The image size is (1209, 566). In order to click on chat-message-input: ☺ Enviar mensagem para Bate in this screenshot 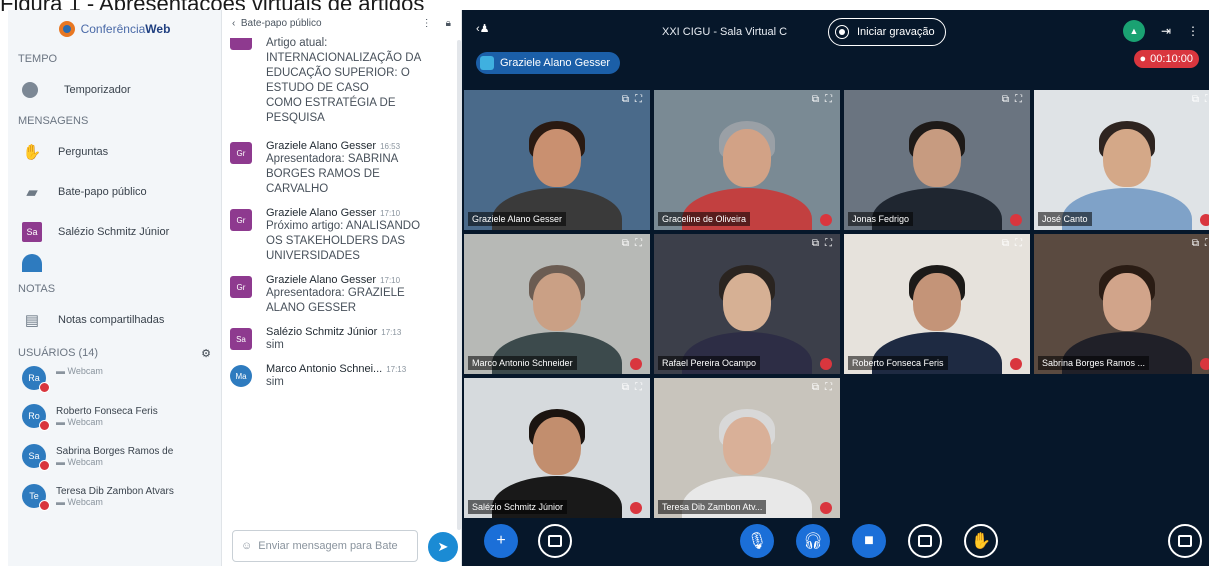, I will do `click(325, 546)`.